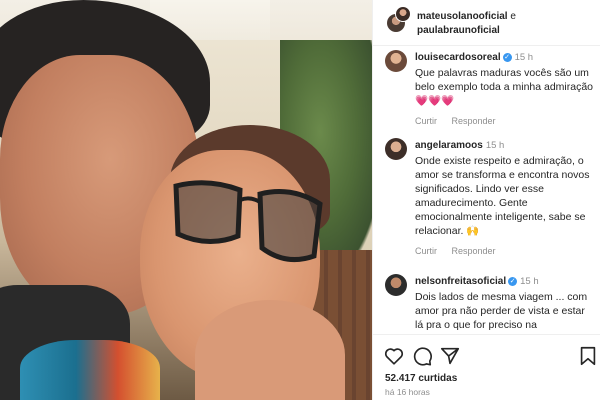 The height and width of the screenshot is (400, 600). What do you see at coordinates (422, 356) in the screenshot?
I see `comment-icon` at bounding box center [422, 356].